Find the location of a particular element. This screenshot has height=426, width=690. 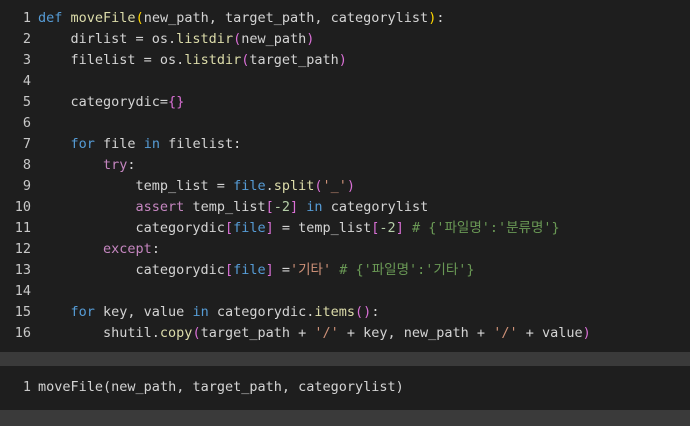

string-literal: '_' is located at coordinates (334, 186).